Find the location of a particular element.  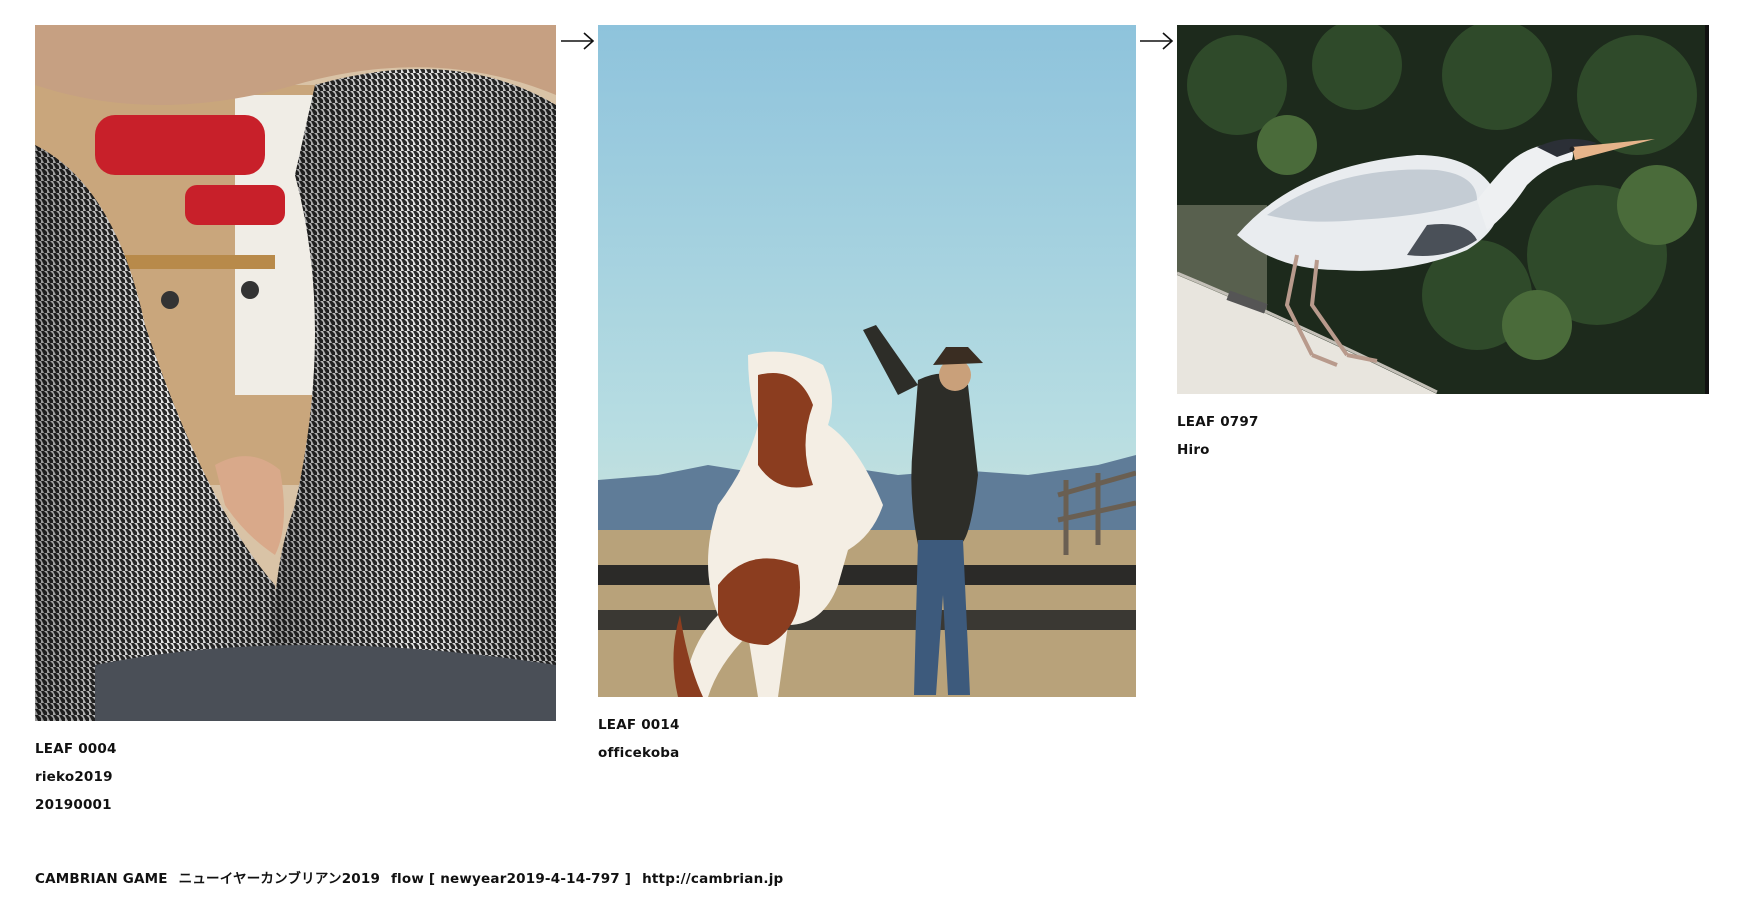

leaf-code: 20190001 is located at coordinates (73, 805).